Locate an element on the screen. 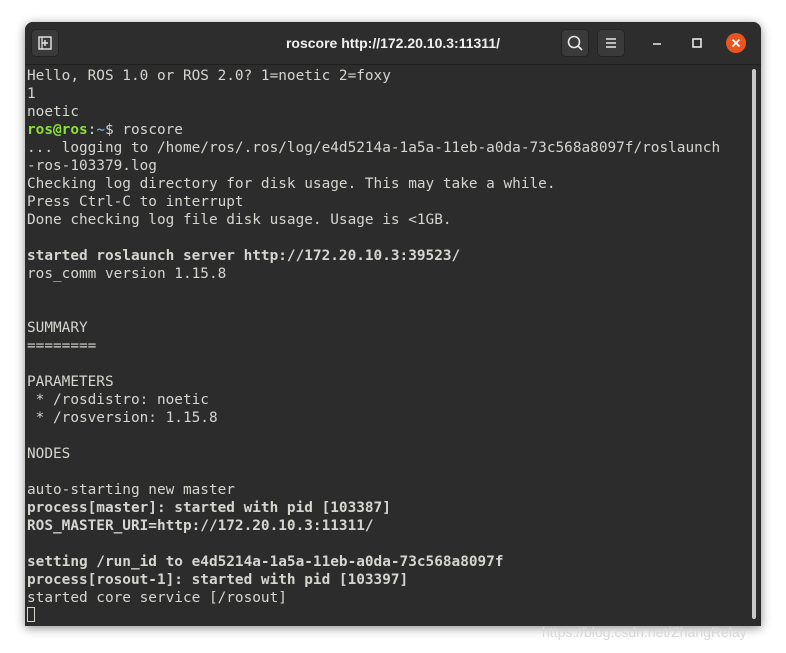 The height and width of the screenshot is (653, 786). hamburger-menu-icon is located at coordinates (611, 43).